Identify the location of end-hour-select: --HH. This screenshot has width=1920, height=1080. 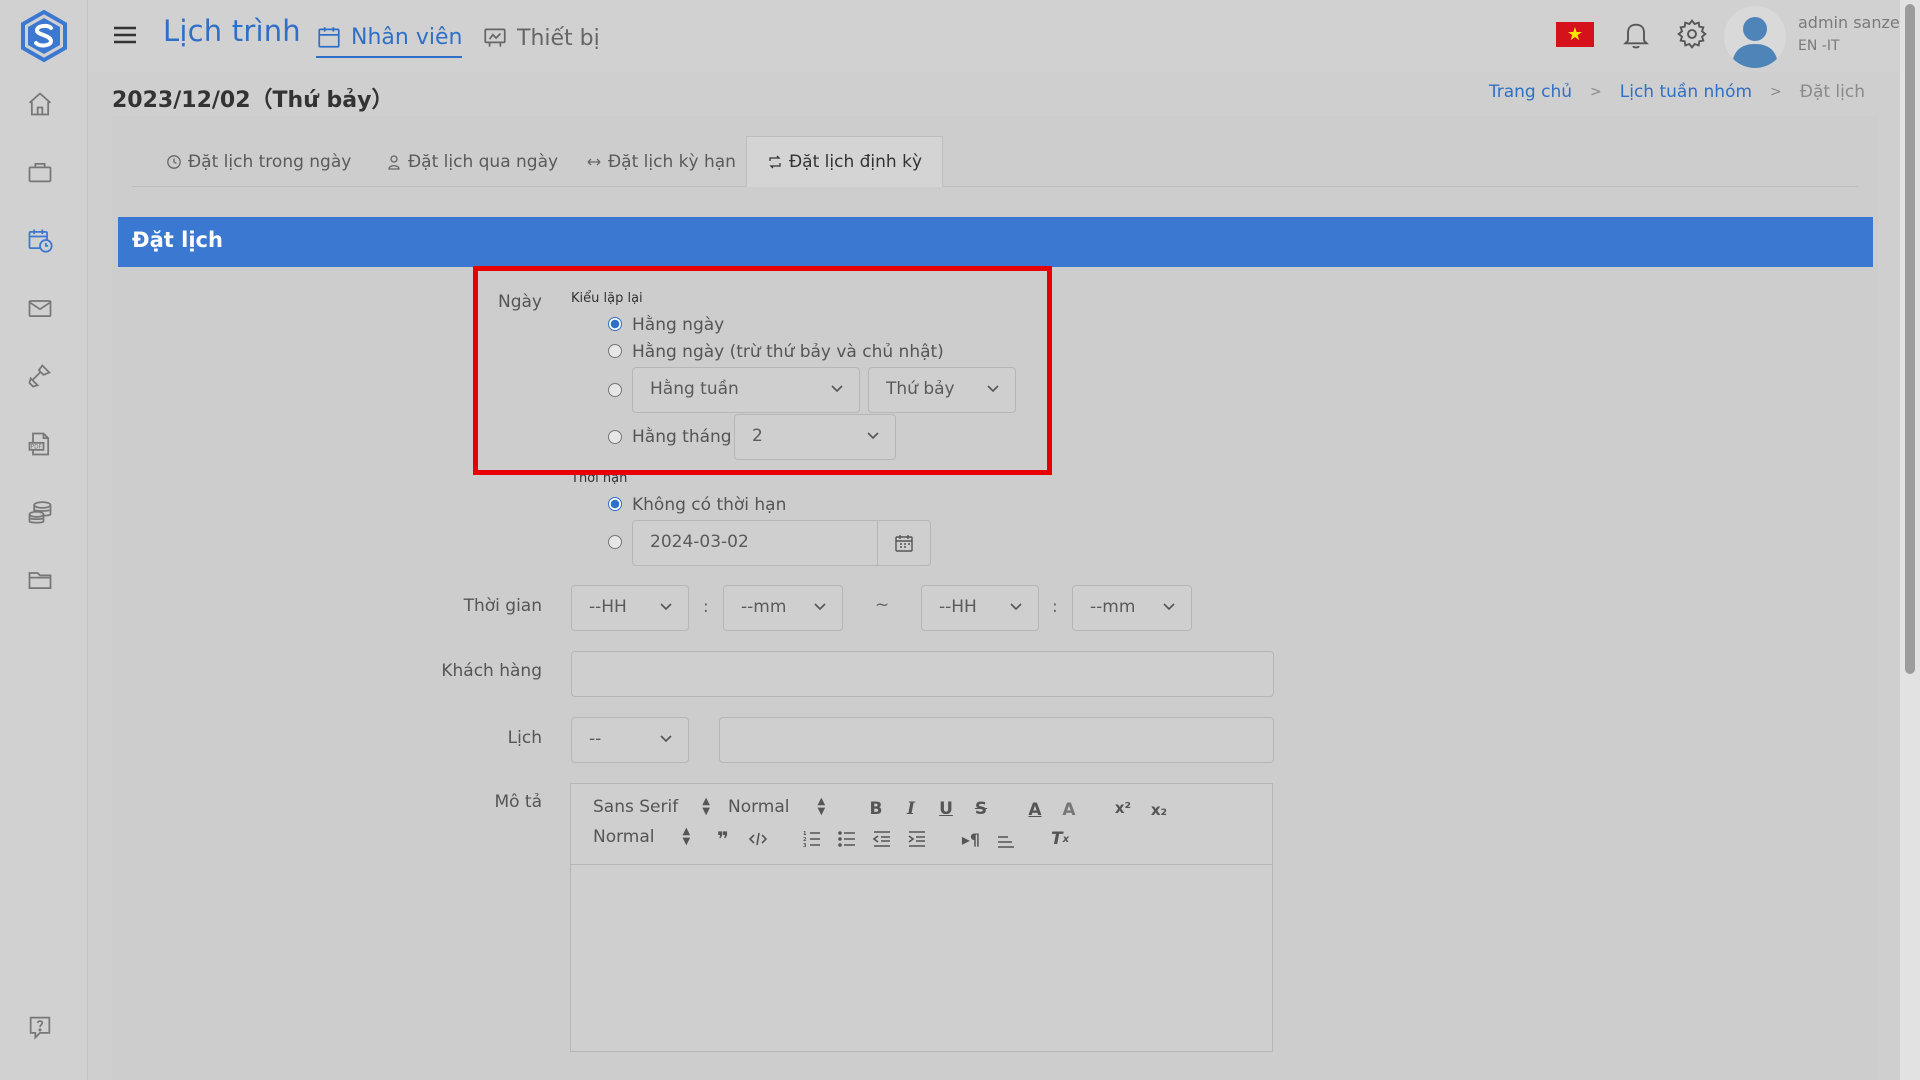
(980, 608).